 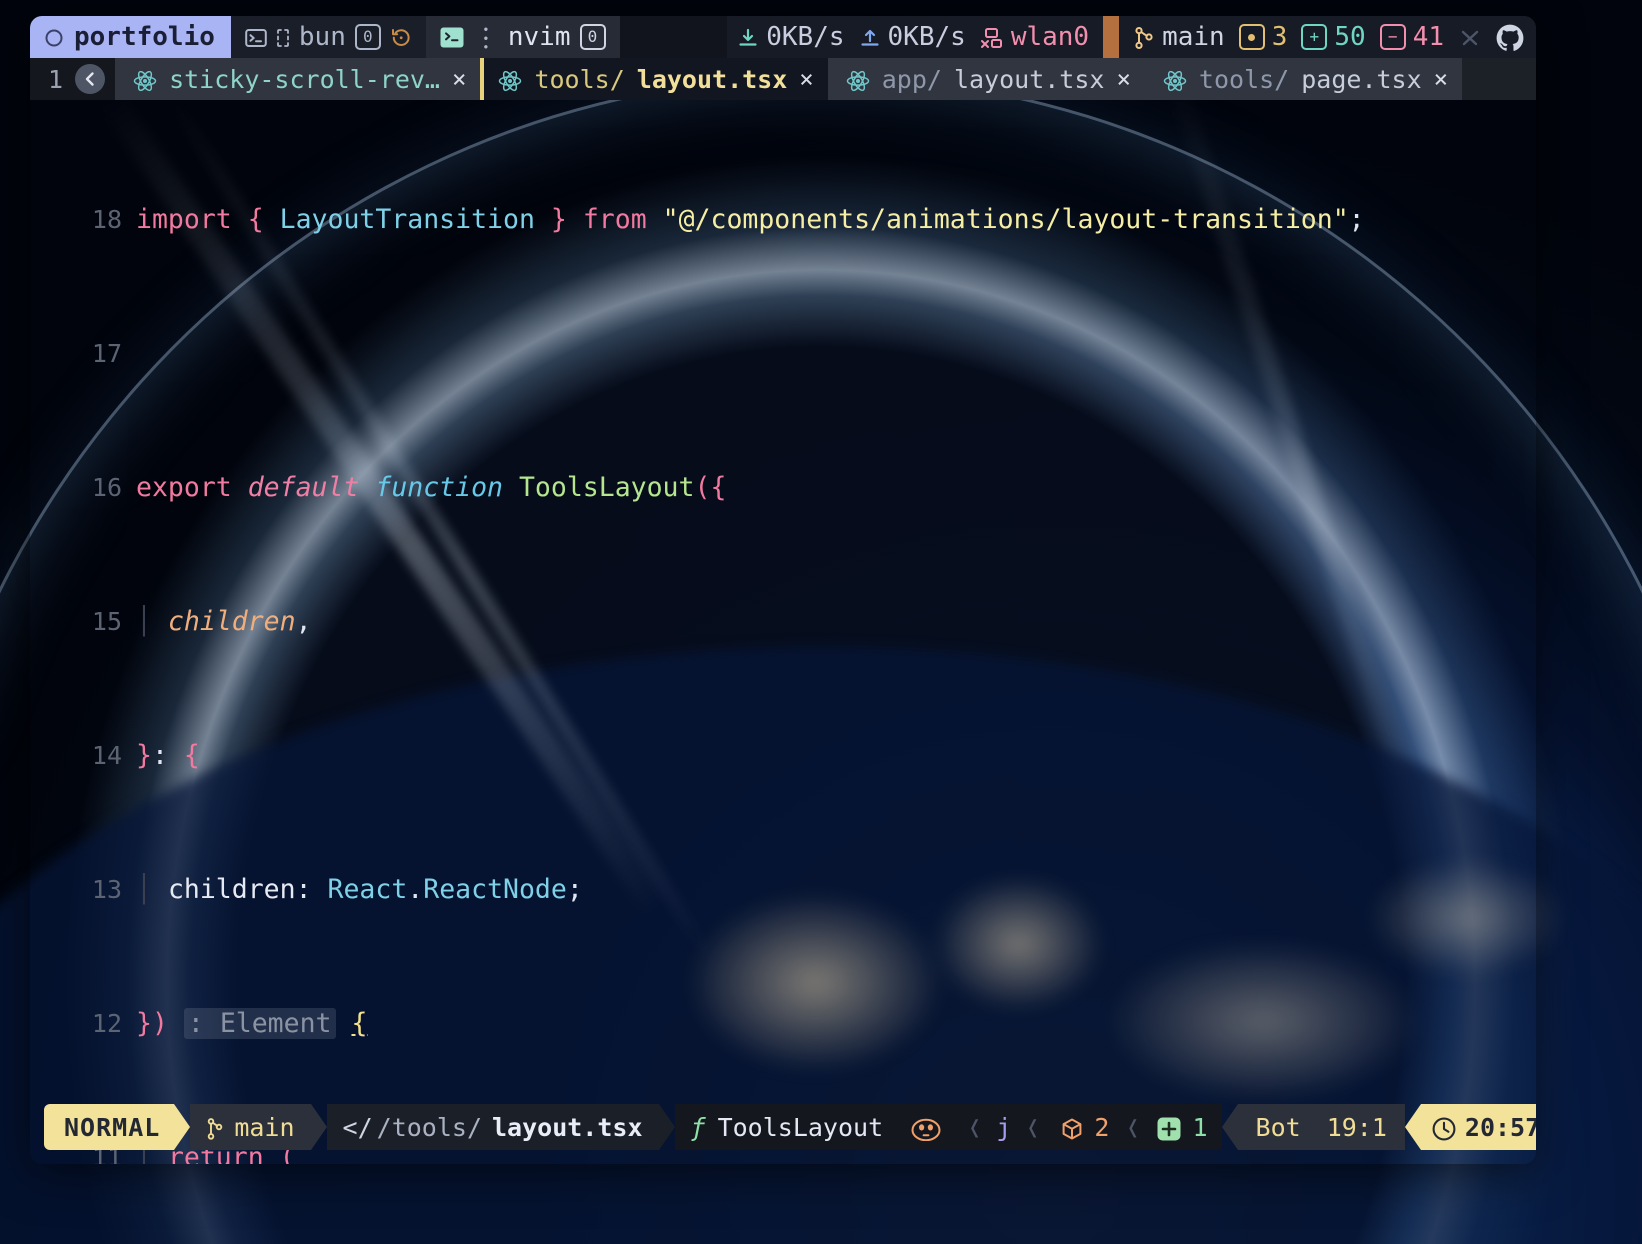 I want to click on status-file-name: layout.tsx, so click(x=567, y=1127).